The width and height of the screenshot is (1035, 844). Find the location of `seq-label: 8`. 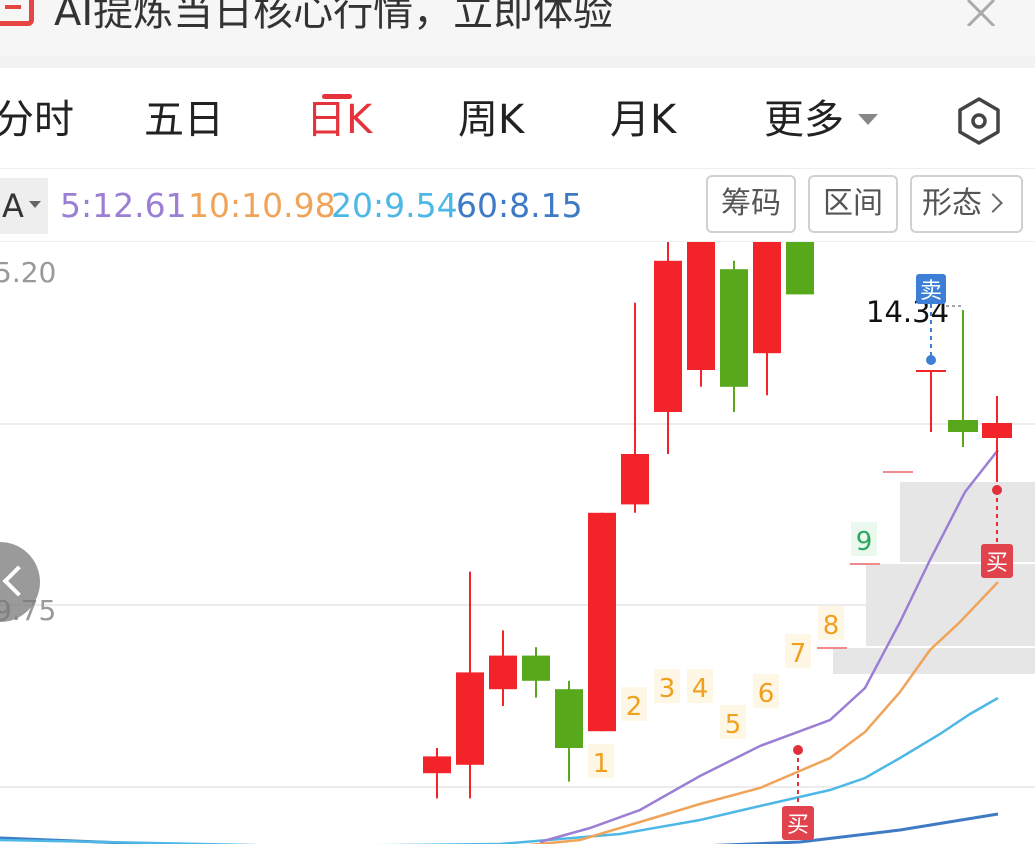

seq-label: 8 is located at coordinates (831, 626).